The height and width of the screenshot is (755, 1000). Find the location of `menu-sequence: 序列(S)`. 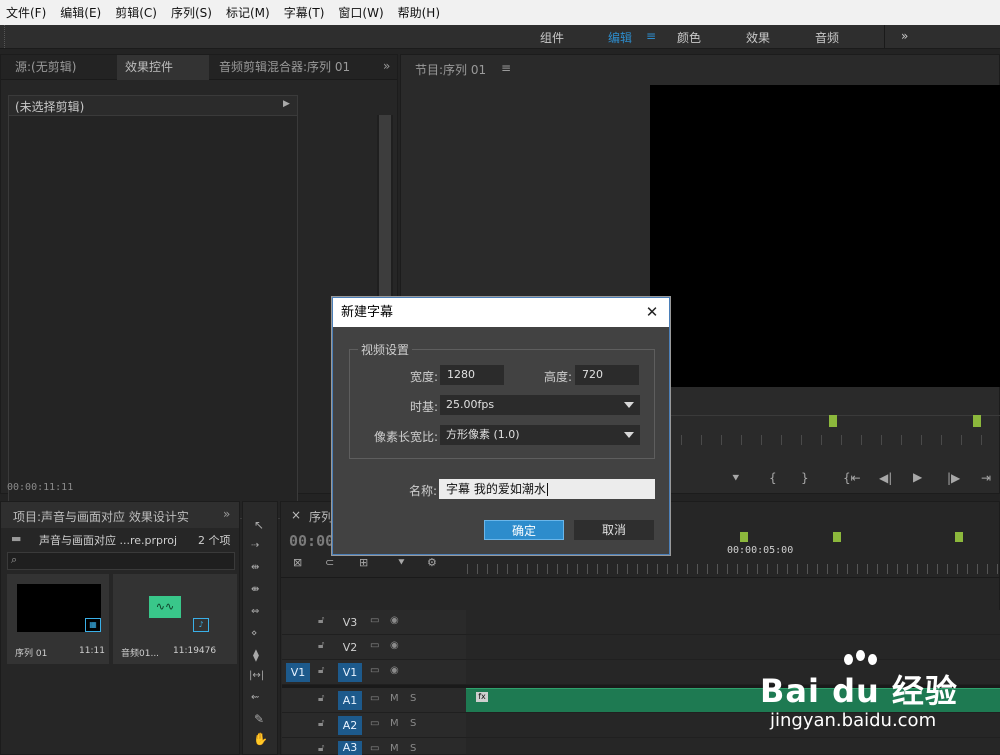

menu-sequence: 序列(S) is located at coordinates (191, 12).